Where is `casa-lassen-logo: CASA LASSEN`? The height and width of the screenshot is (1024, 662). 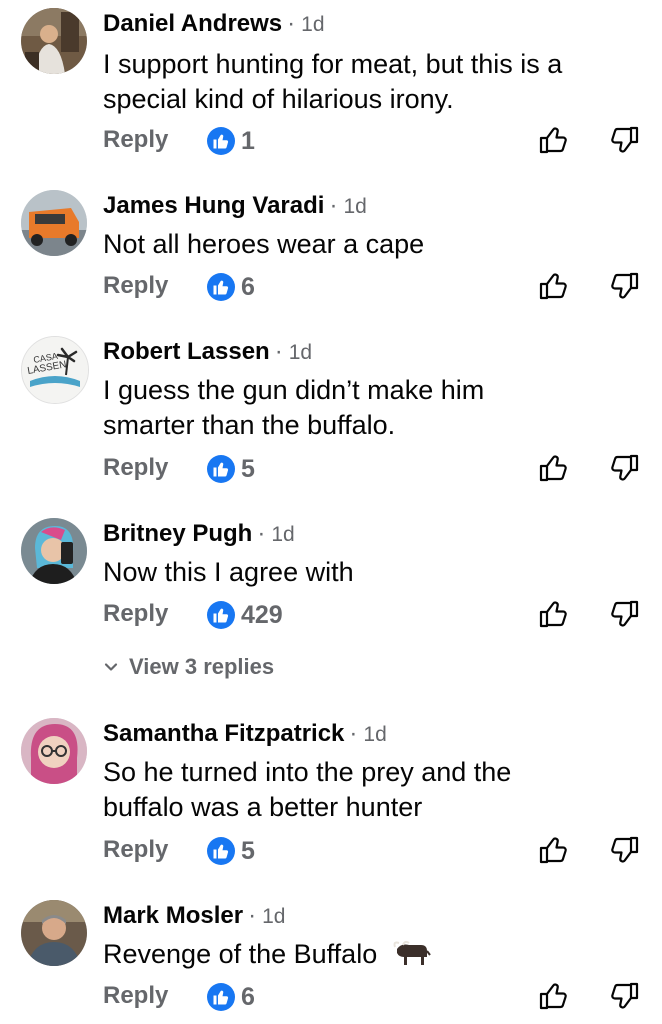 casa-lassen-logo: CASA LASSEN is located at coordinates (55, 370).